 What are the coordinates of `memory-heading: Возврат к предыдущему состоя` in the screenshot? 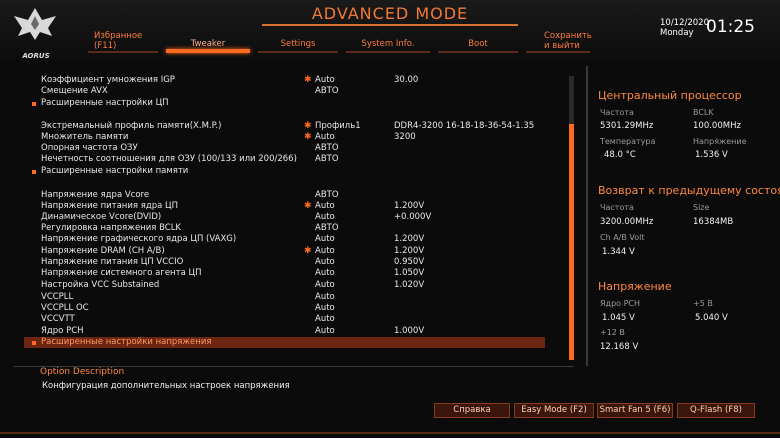 It's located at (689, 190).